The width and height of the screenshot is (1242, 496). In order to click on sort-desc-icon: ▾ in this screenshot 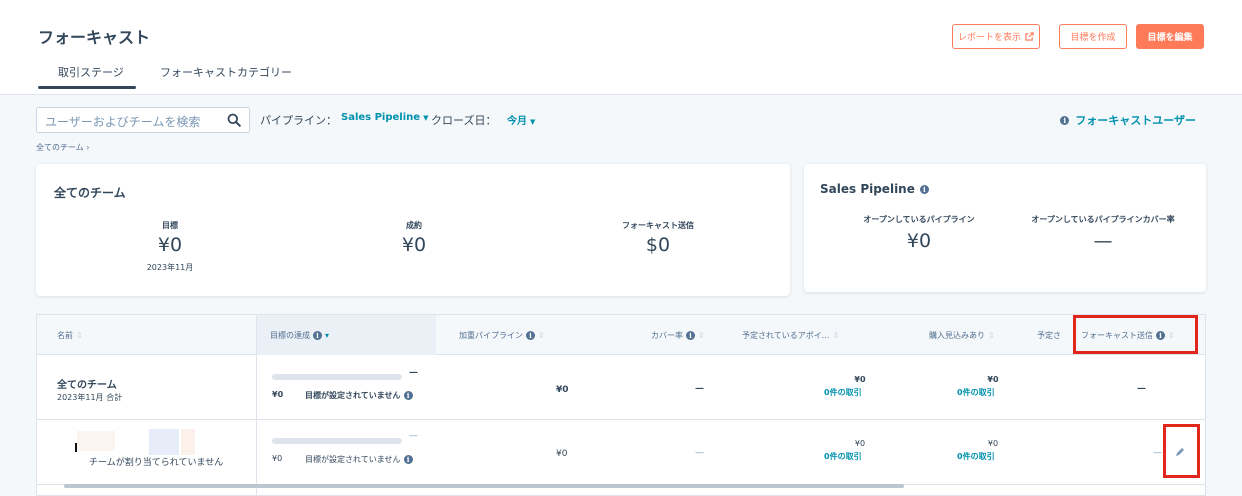, I will do `click(327, 335)`.